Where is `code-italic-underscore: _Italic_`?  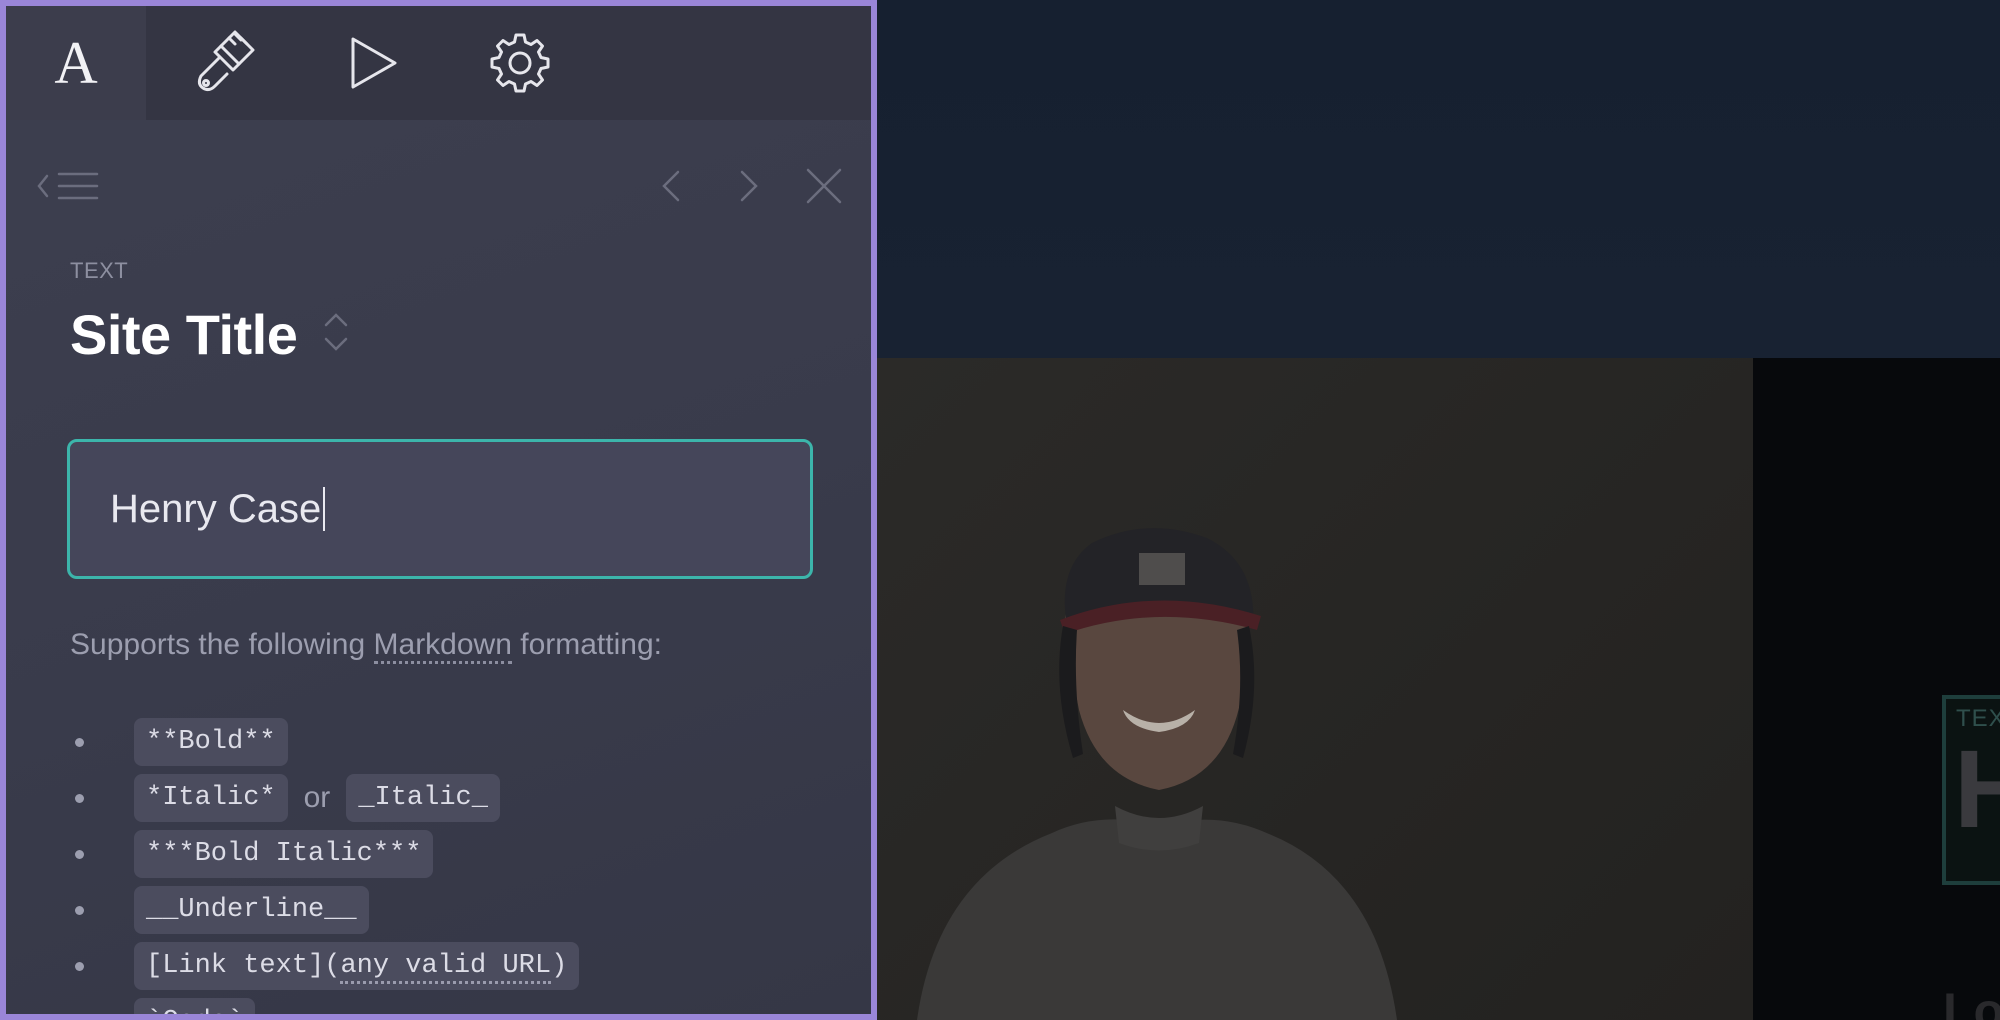
code-italic-underscore: _Italic_ is located at coordinates (423, 798).